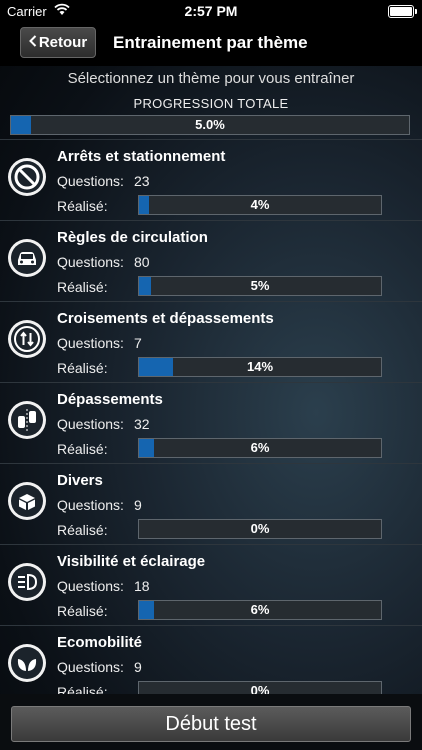 This screenshot has width=422, height=750. I want to click on theme-title: Ecomobilité, so click(100, 642).